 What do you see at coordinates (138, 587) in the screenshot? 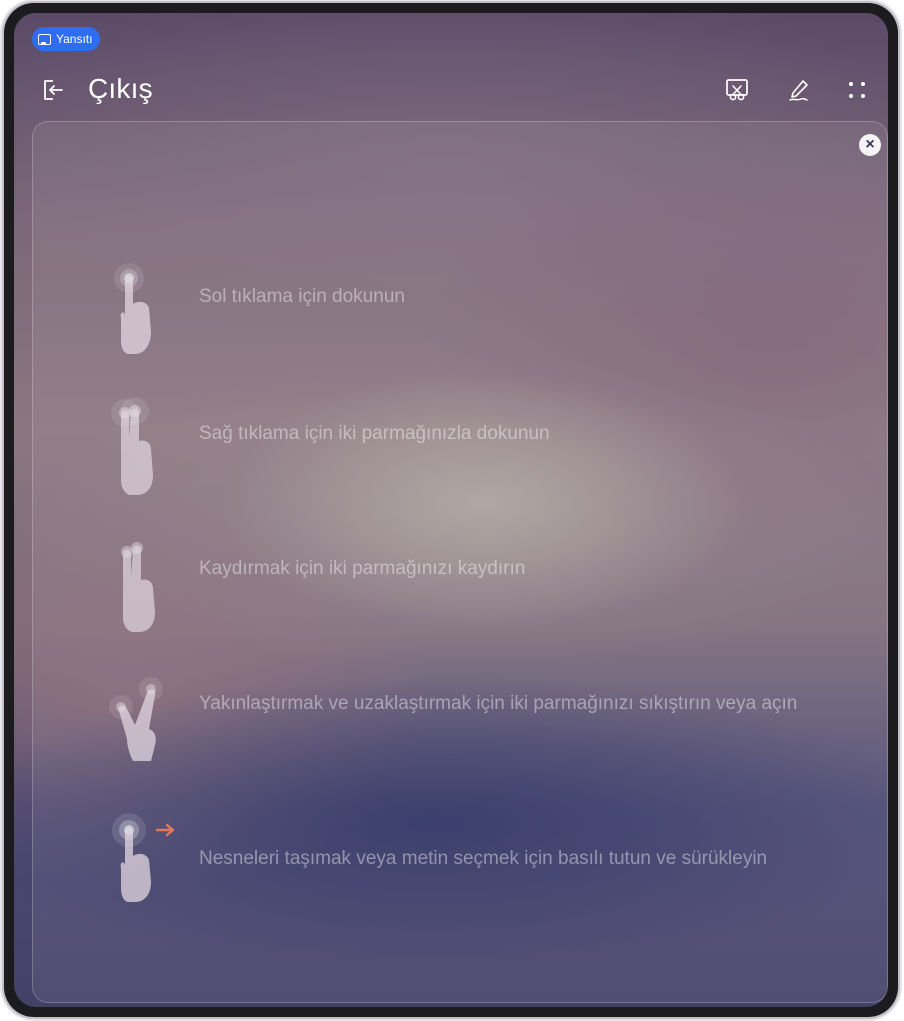
I see `two-finger-scroll-icon` at bounding box center [138, 587].